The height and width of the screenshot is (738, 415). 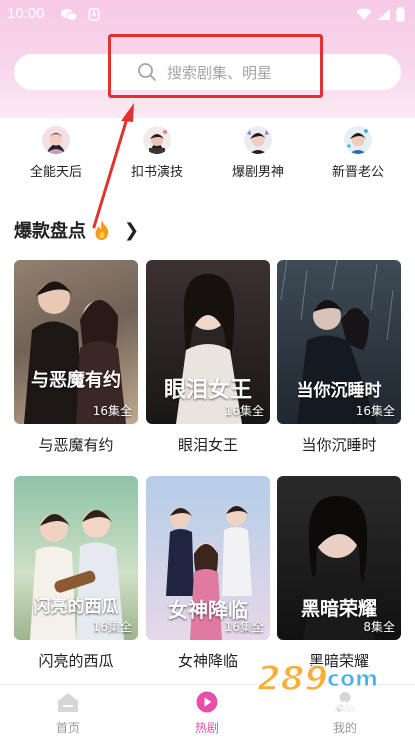 What do you see at coordinates (68, 713) in the screenshot?
I see `tab-home: 首页` at bounding box center [68, 713].